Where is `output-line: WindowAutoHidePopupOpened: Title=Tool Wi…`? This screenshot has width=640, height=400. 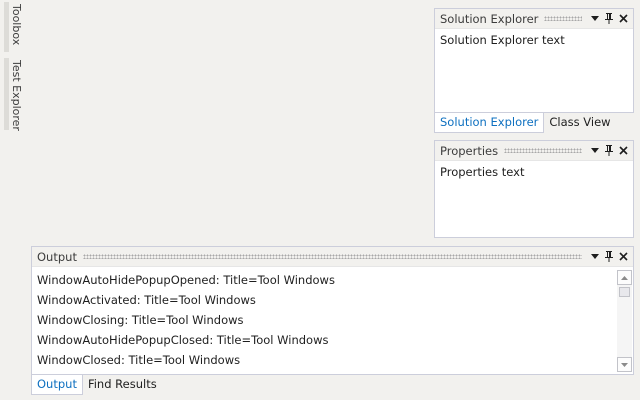 output-line: WindowAutoHidePopupOpened: Title=Tool Wi… is located at coordinates (186, 280).